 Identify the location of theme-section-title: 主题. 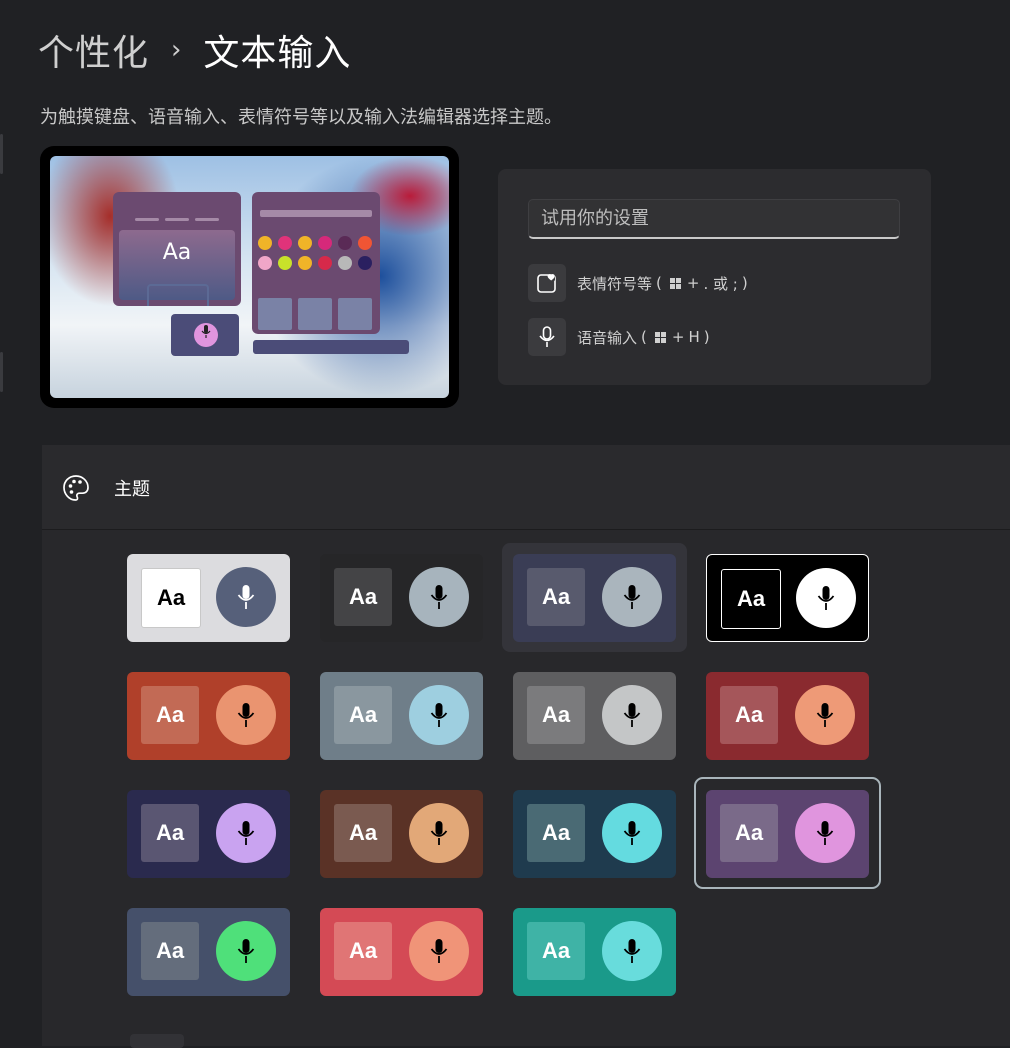
(132, 489).